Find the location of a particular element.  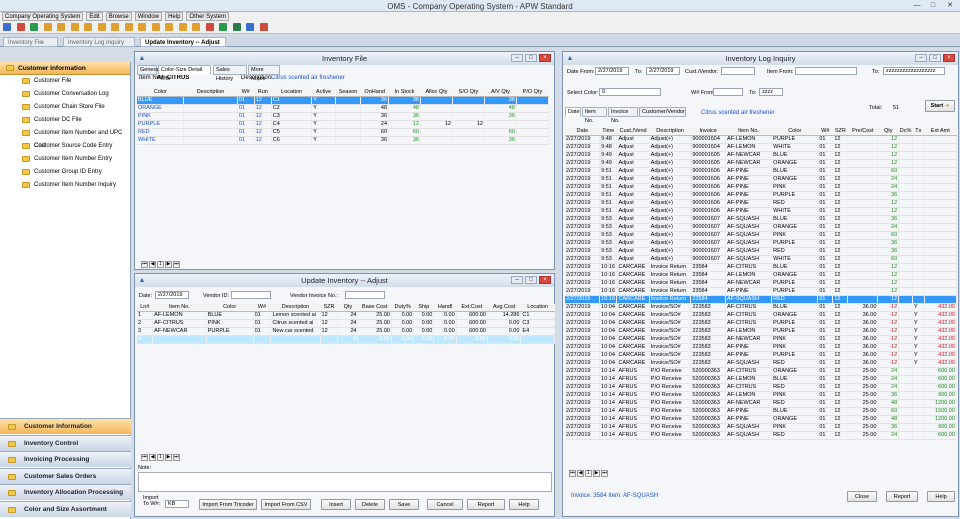

log-tab: Invoice No. is located at coordinates (623, 115).